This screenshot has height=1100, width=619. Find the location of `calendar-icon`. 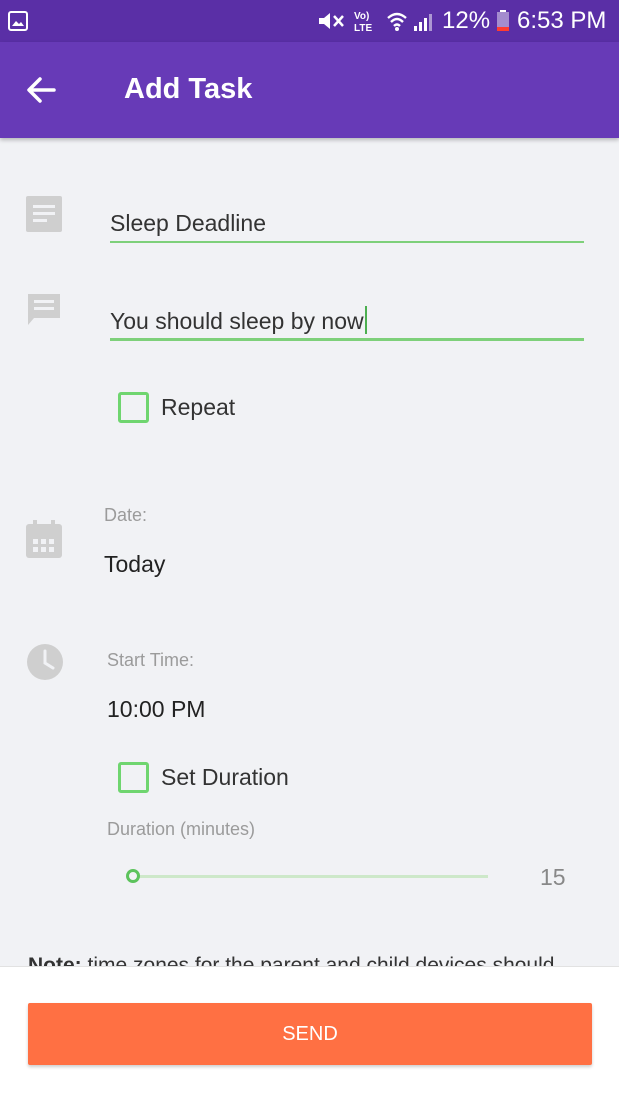

calendar-icon is located at coordinates (44, 539).